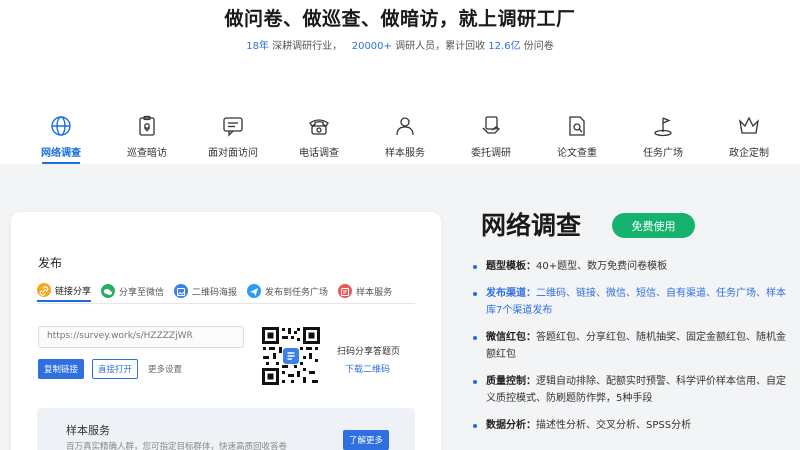 This screenshot has width=800, height=450. What do you see at coordinates (181, 291) in the screenshot?
I see `image-icon` at bounding box center [181, 291].